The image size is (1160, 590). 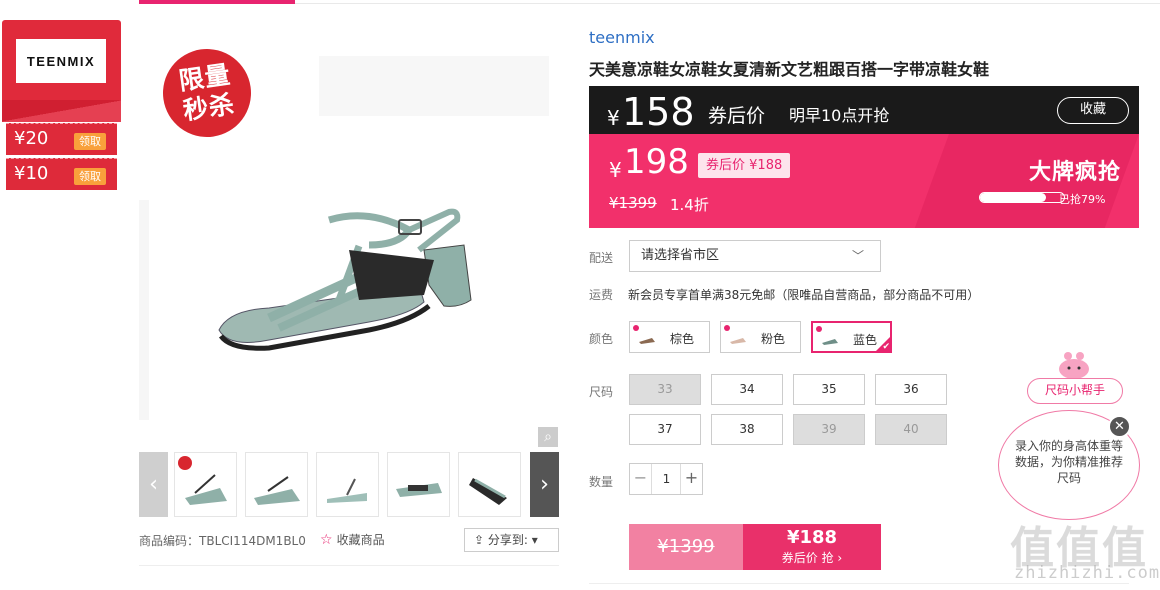 I want to click on region-select: 请选择省市区 ﹀, so click(x=755, y=256).